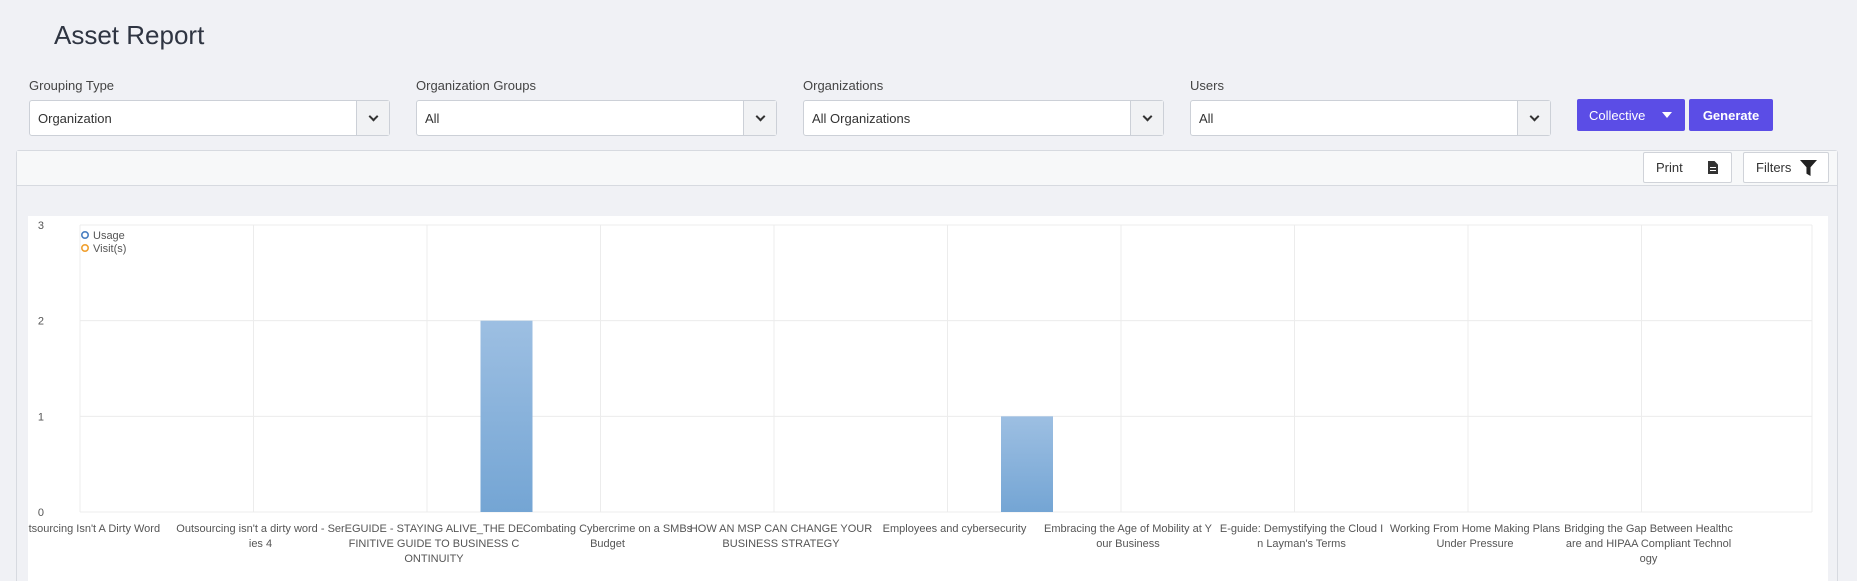  What do you see at coordinates (861, 118) in the screenshot?
I see `organizations-value: All Organizations` at bounding box center [861, 118].